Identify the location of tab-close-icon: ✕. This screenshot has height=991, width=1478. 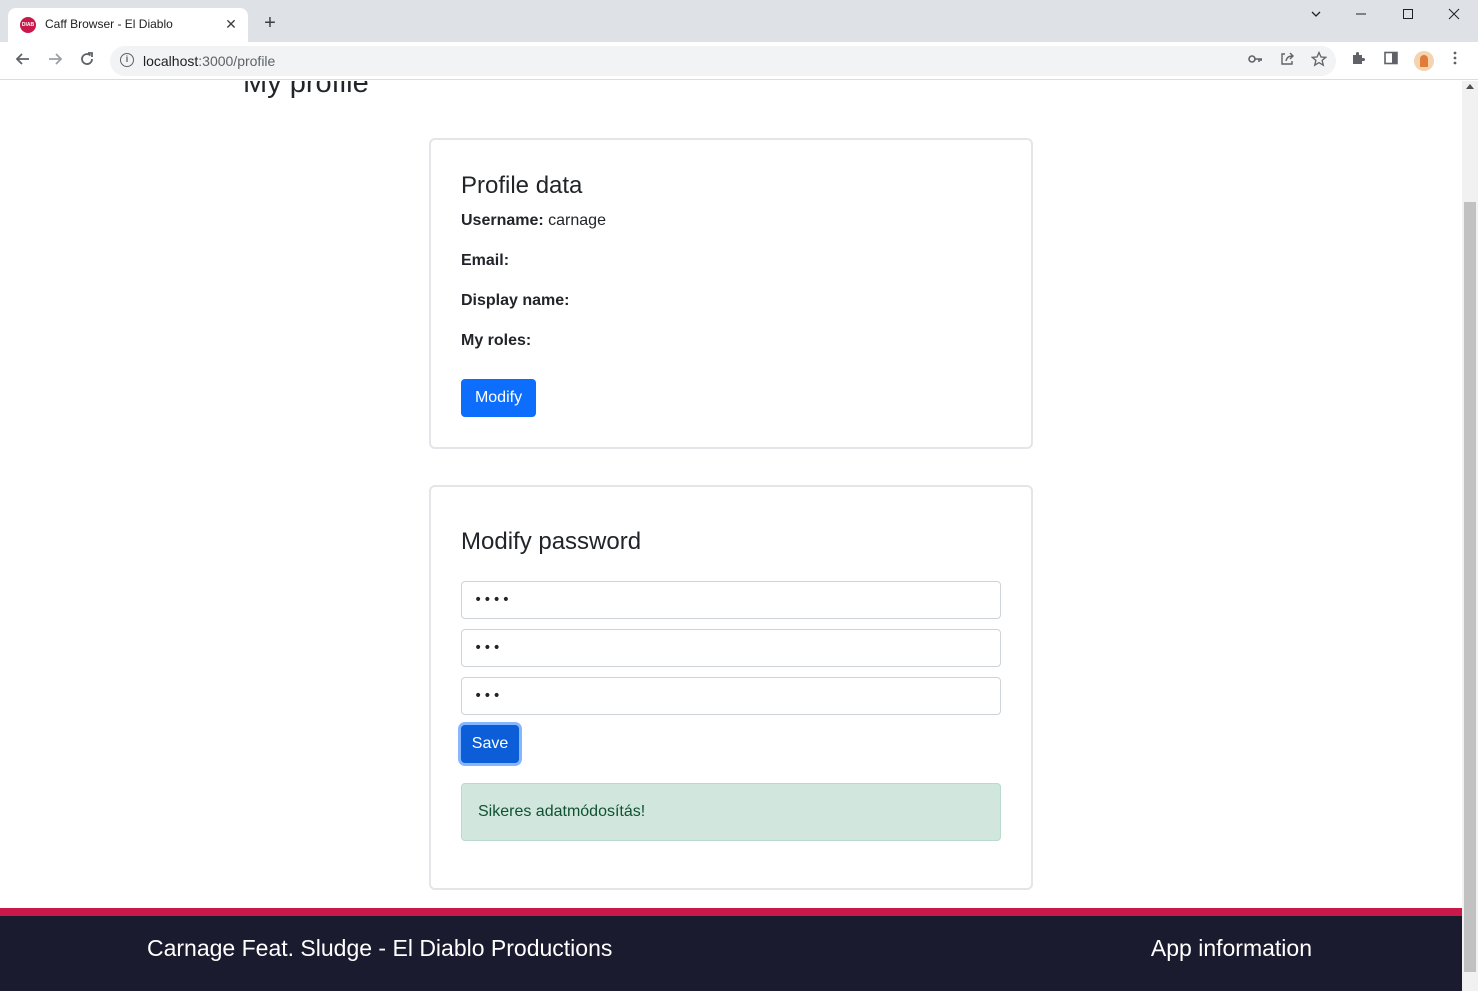
(231, 24).